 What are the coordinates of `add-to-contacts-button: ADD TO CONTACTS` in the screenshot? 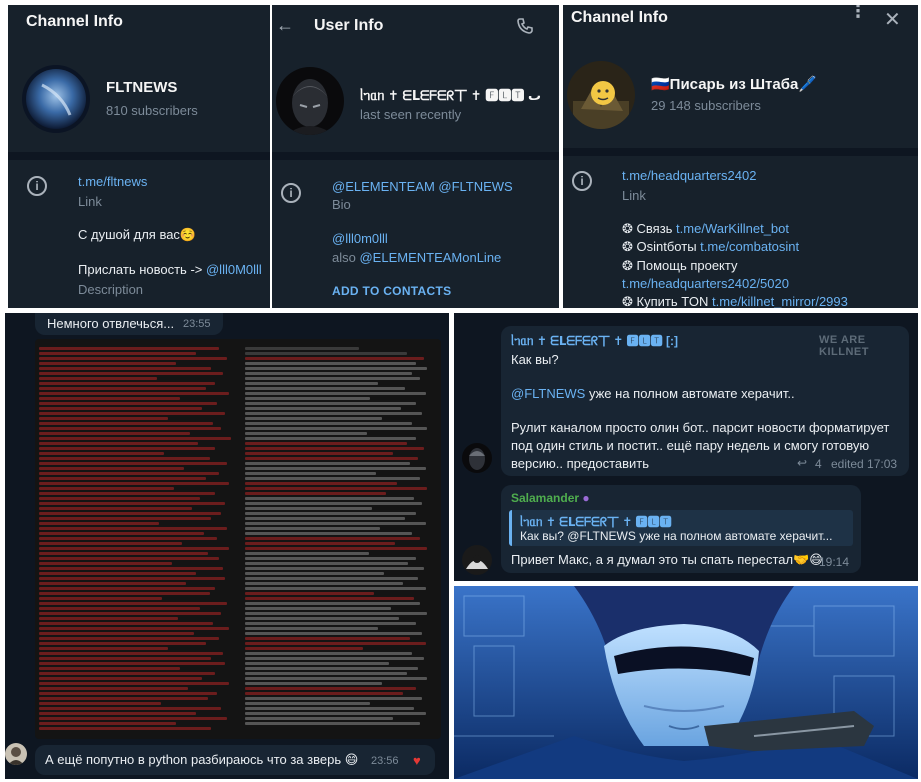 It's located at (391, 291).